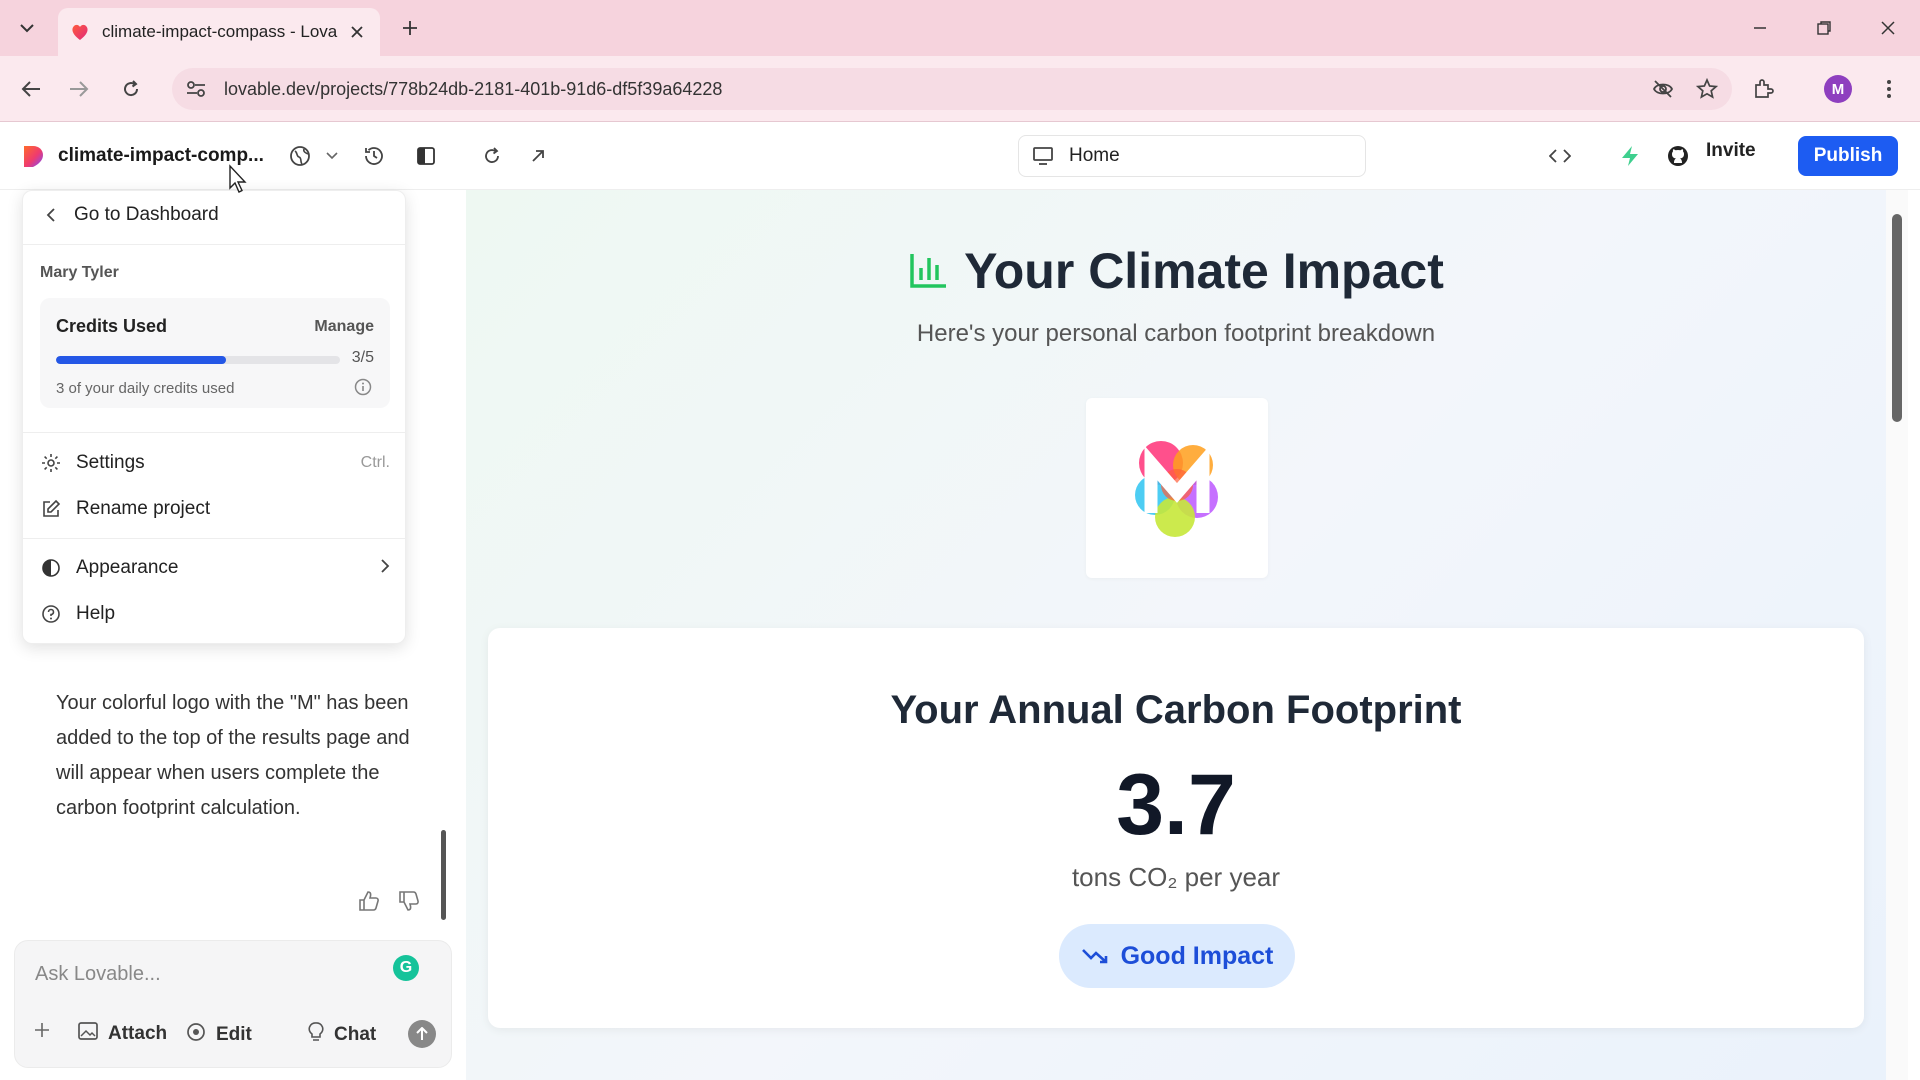  Describe the element at coordinates (51, 463) in the screenshot. I see `gear-icon` at that location.